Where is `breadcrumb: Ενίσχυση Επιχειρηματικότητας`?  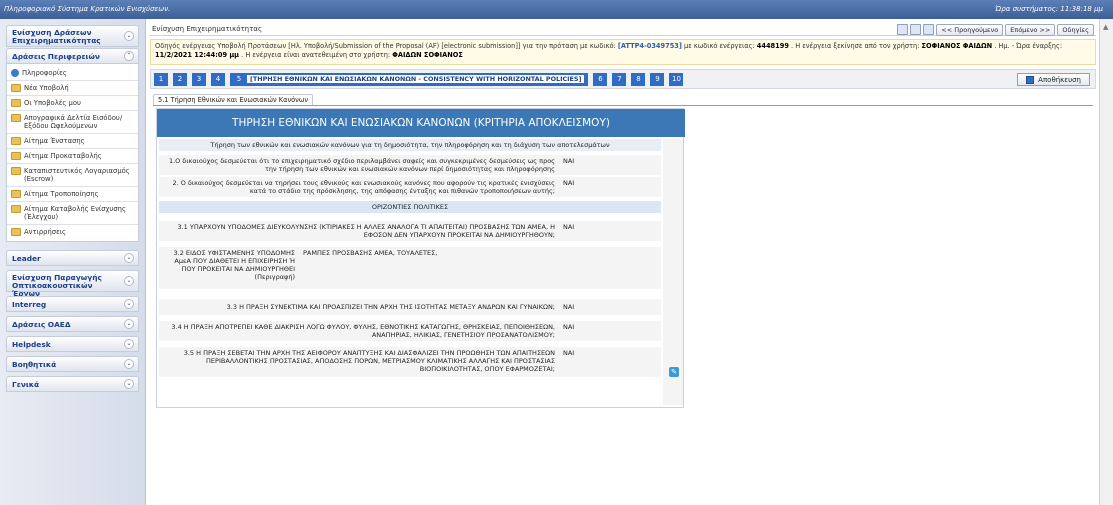 breadcrumb: Ενίσχυση Επιχειρηματικότητας is located at coordinates (207, 29).